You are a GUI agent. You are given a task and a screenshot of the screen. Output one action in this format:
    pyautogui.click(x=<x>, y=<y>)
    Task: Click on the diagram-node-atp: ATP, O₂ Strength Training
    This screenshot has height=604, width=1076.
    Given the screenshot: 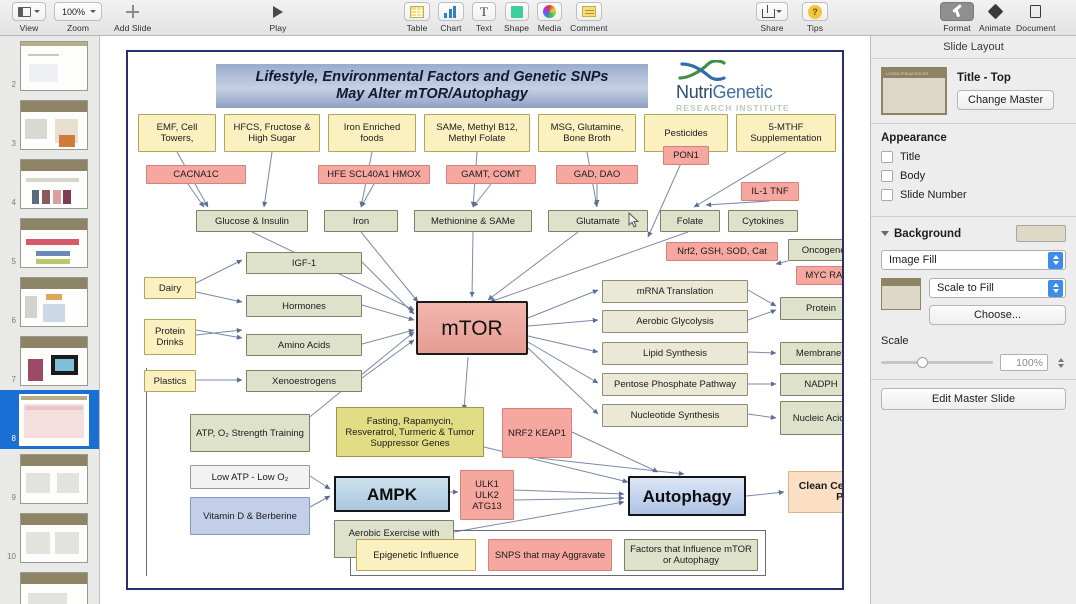 What is the action you would take?
    pyautogui.click(x=250, y=433)
    